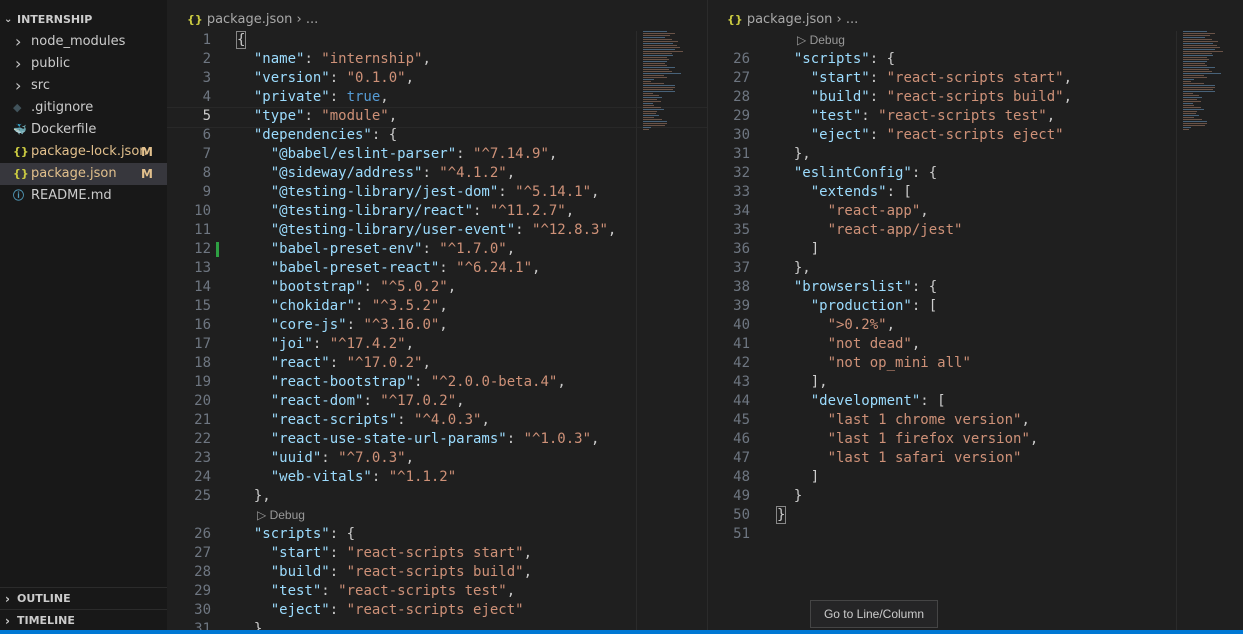 This screenshot has height=634, width=1243. Describe the element at coordinates (975, 515) in the screenshot. I see `code-line: 50}` at that location.